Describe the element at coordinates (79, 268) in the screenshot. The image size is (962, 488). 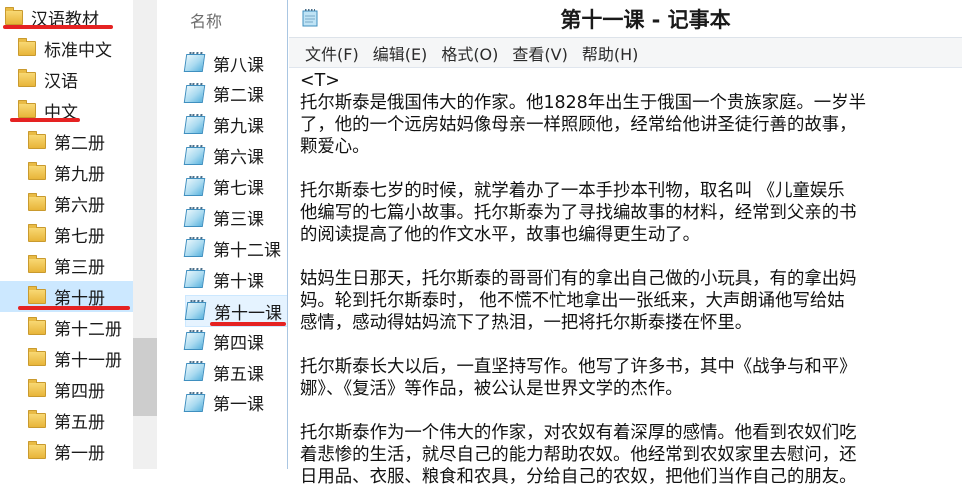
I see `tree-item-label: 第三册` at that location.